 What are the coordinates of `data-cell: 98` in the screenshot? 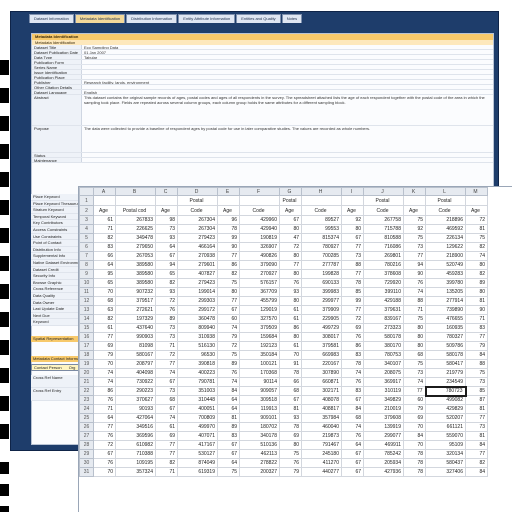 It's located at (166, 220).